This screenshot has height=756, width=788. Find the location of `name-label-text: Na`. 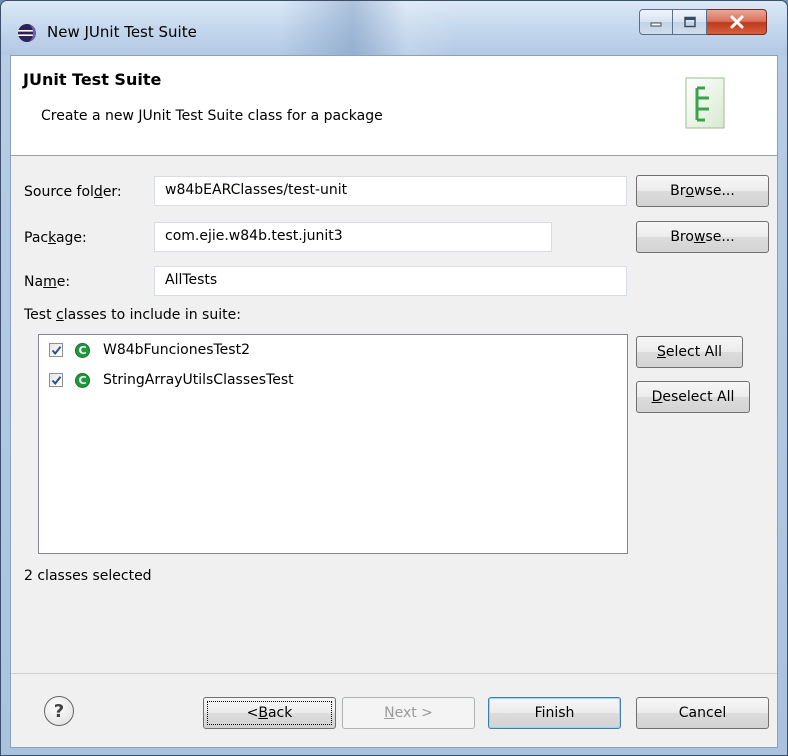

name-label-text: Na is located at coordinates (34, 282).